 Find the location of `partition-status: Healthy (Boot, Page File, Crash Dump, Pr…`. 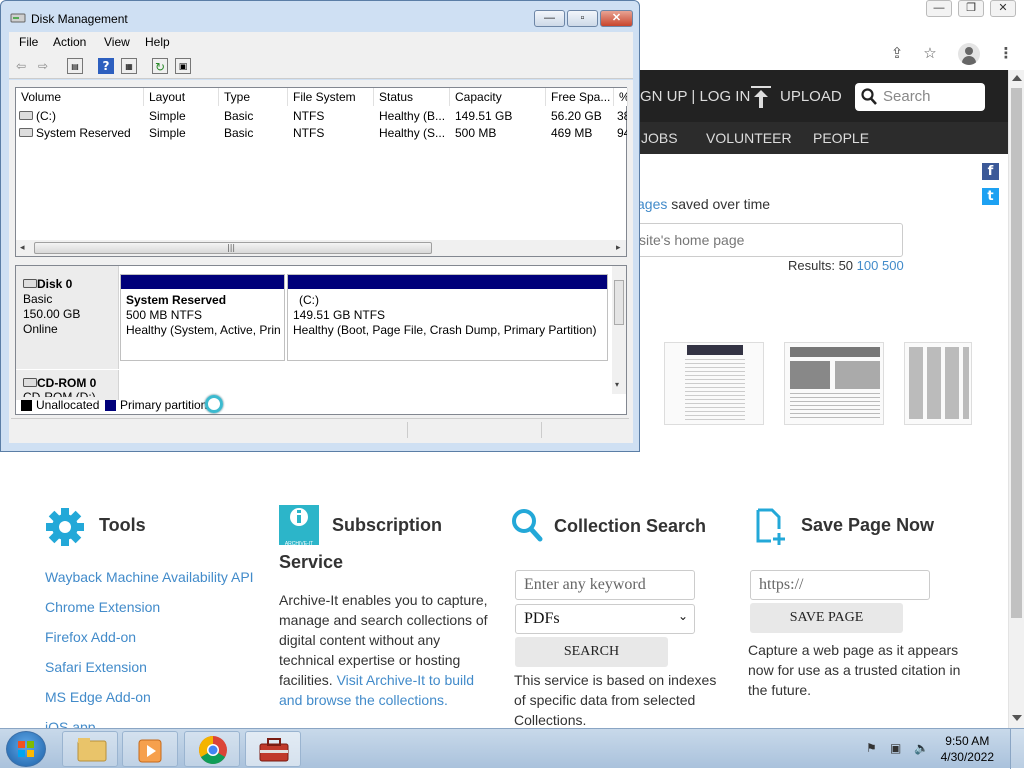

partition-status: Healthy (Boot, Page File, Crash Dump, Pr… is located at coordinates (445, 330).